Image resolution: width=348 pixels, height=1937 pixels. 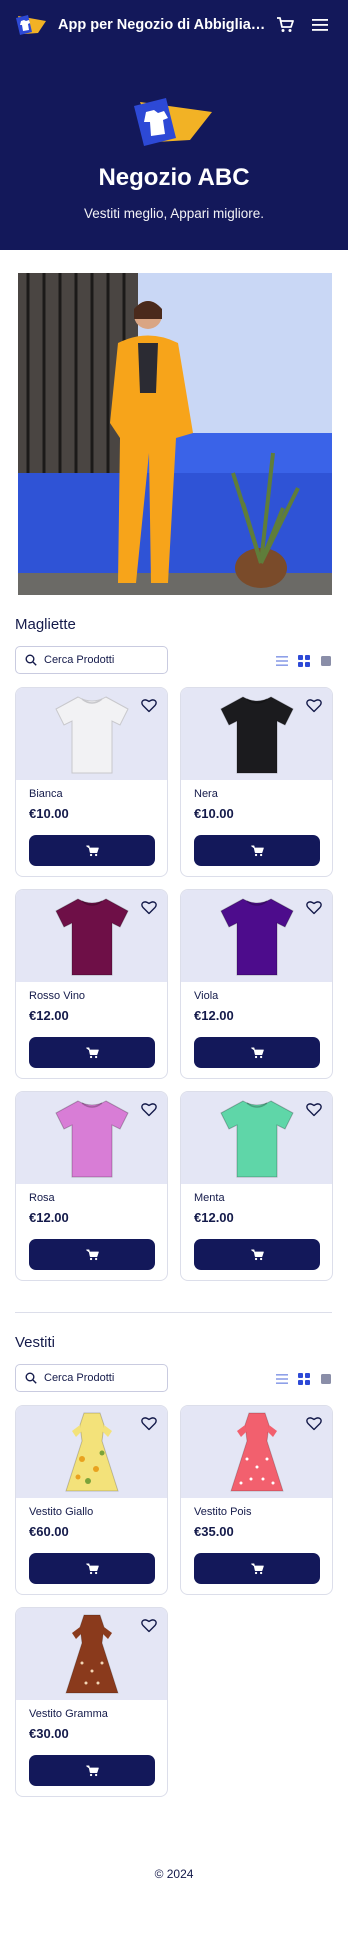 What do you see at coordinates (91, 1500) in the screenshot?
I see `product-card: Vestito Giallo €60.00` at bounding box center [91, 1500].